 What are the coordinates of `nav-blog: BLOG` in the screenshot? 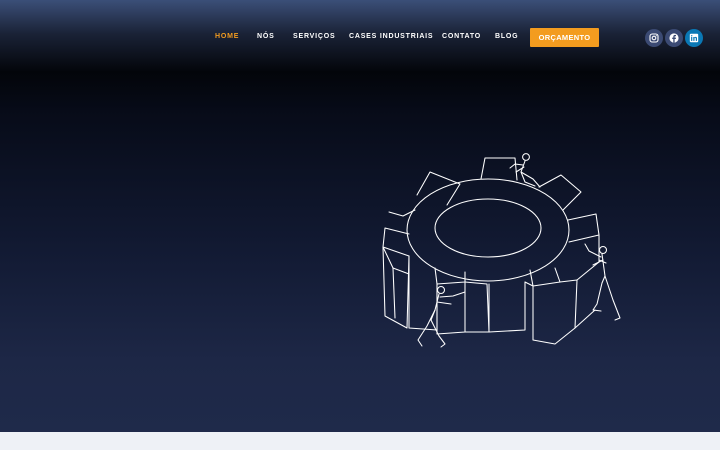 It's located at (506, 36).